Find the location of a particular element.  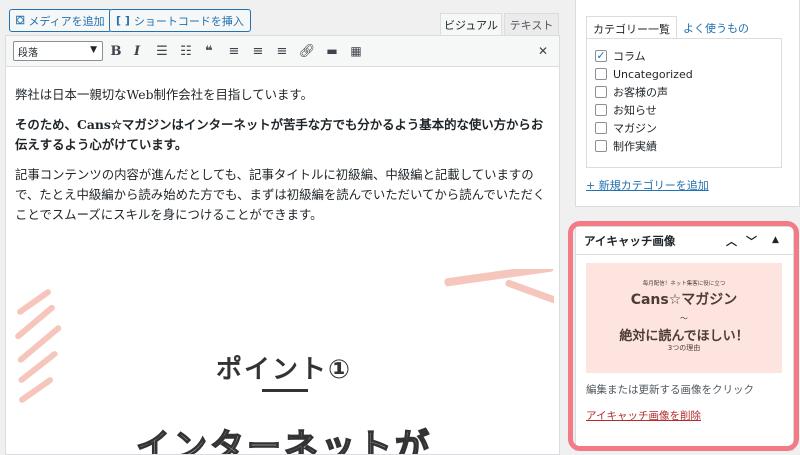

add-media-button: ⛋ メディアを追加 is located at coordinates (60, 20).